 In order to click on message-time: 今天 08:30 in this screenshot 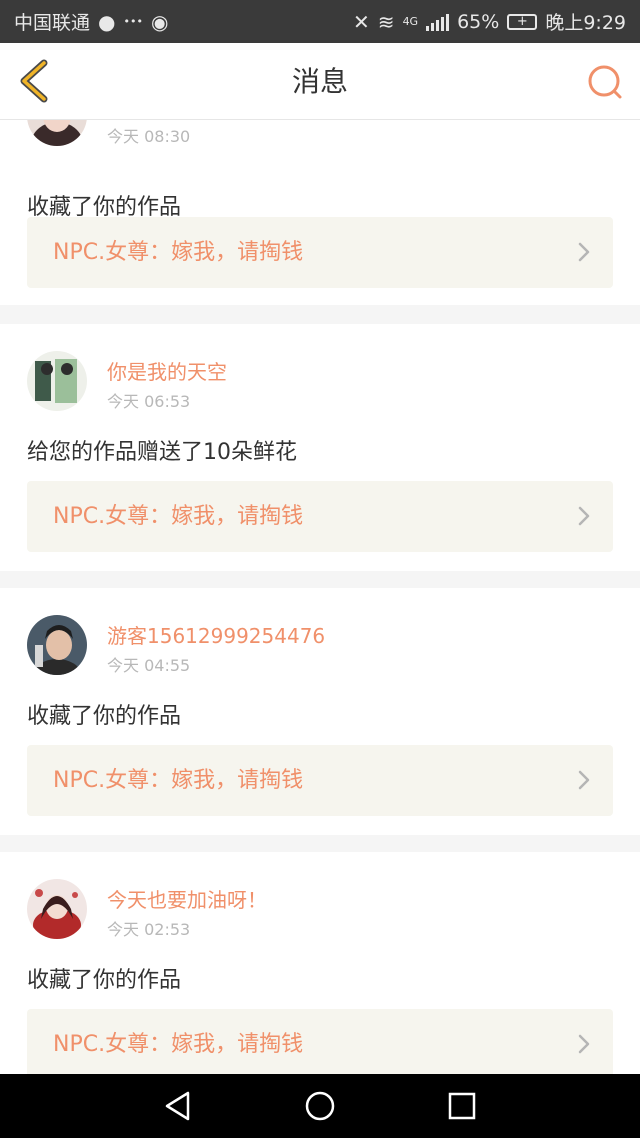, I will do `click(149, 136)`.